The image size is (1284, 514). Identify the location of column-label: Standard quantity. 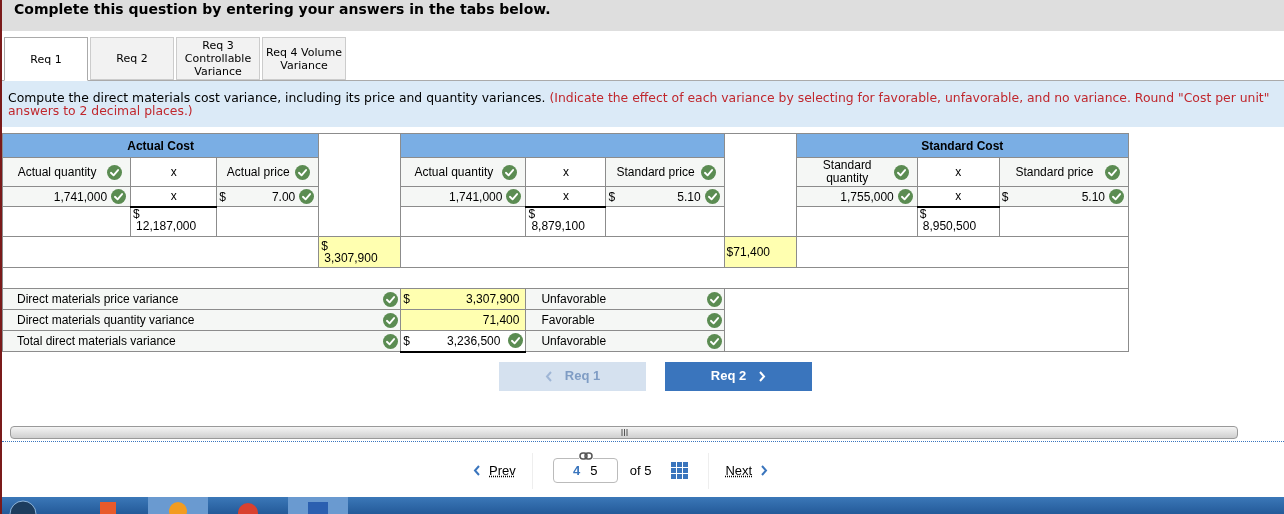
(847, 172).